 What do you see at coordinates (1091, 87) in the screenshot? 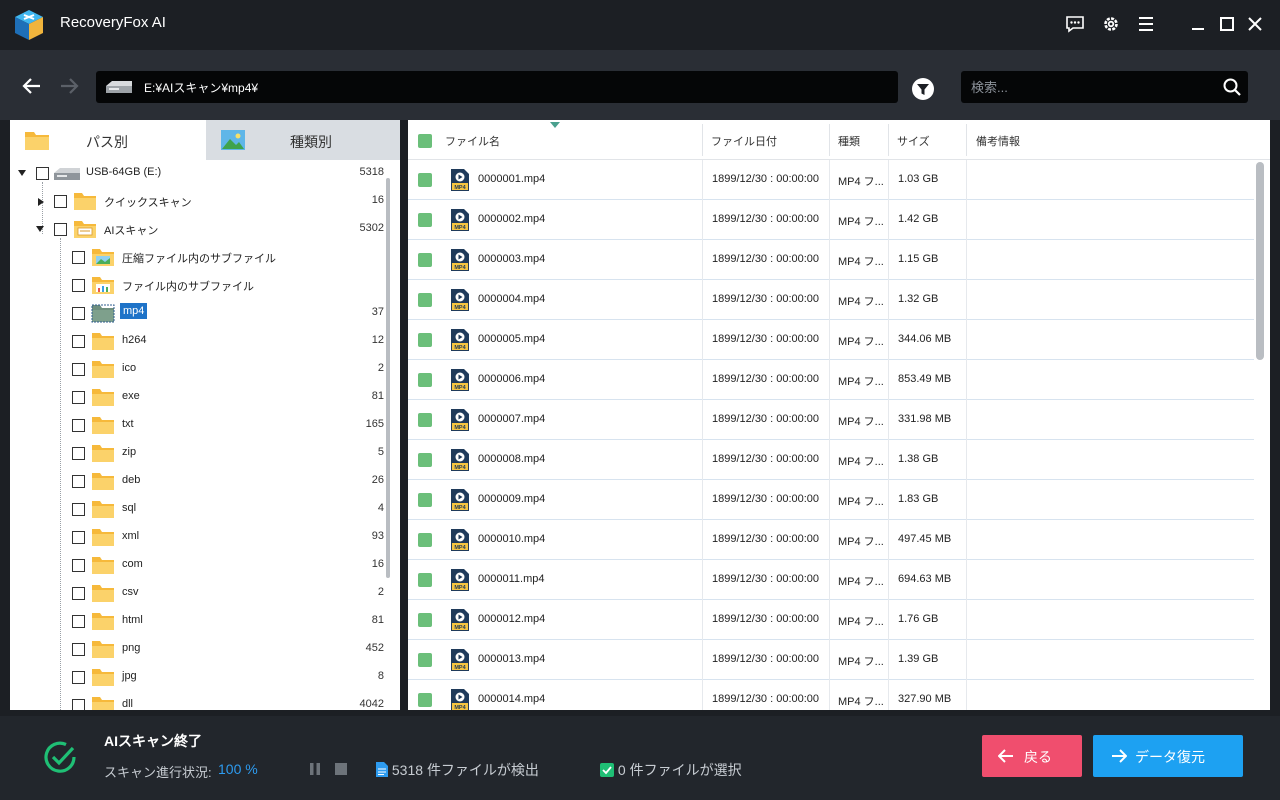
I see `search-input` at bounding box center [1091, 87].